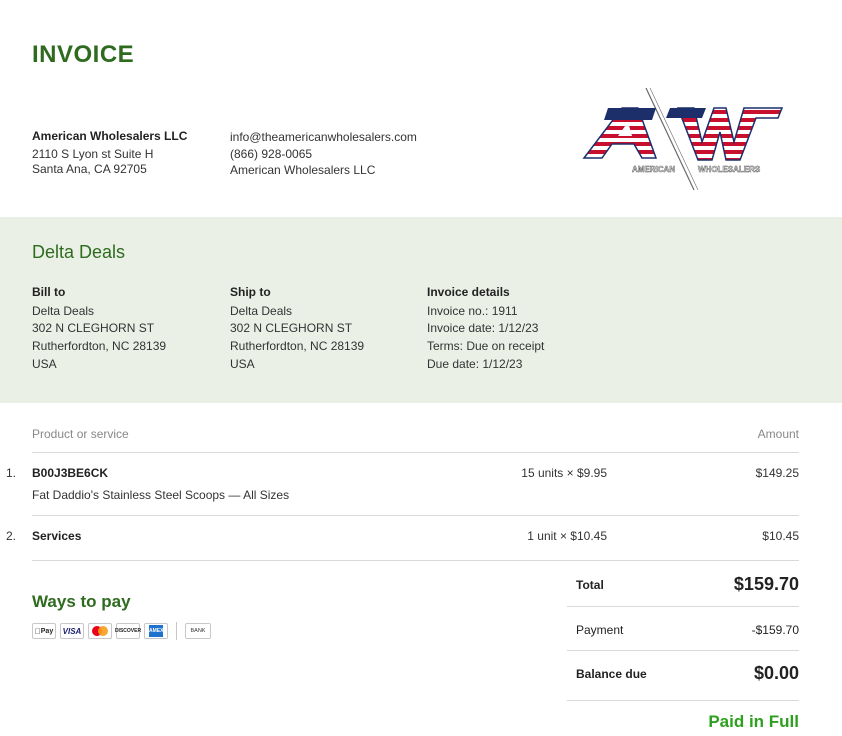 The width and height of the screenshot is (842, 736). Describe the element at coordinates (83, 54) in the screenshot. I see `page-title: INVOICE` at that location.